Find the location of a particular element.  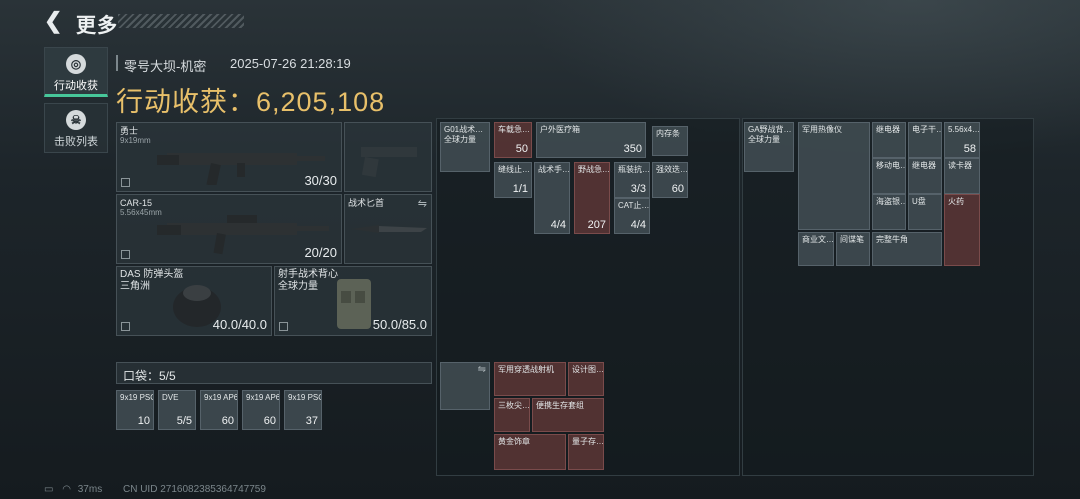

pocket-item: DVE 5/5 is located at coordinates (177, 410).